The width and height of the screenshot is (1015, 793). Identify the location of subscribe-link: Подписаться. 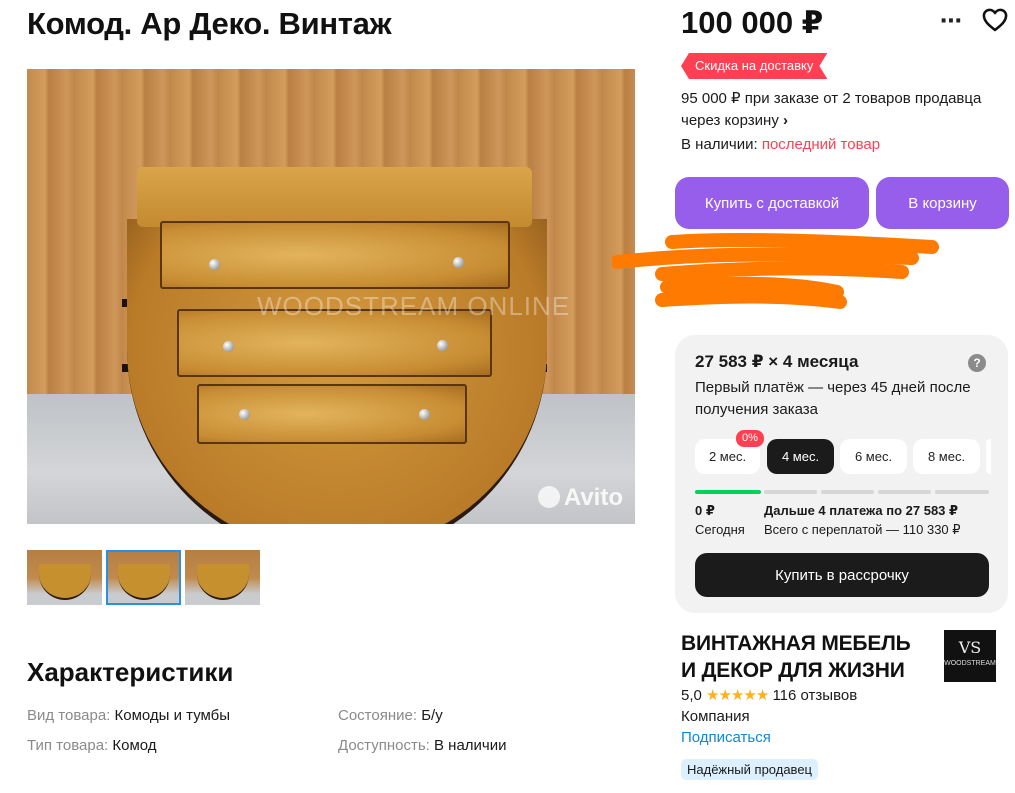
(726, 737).